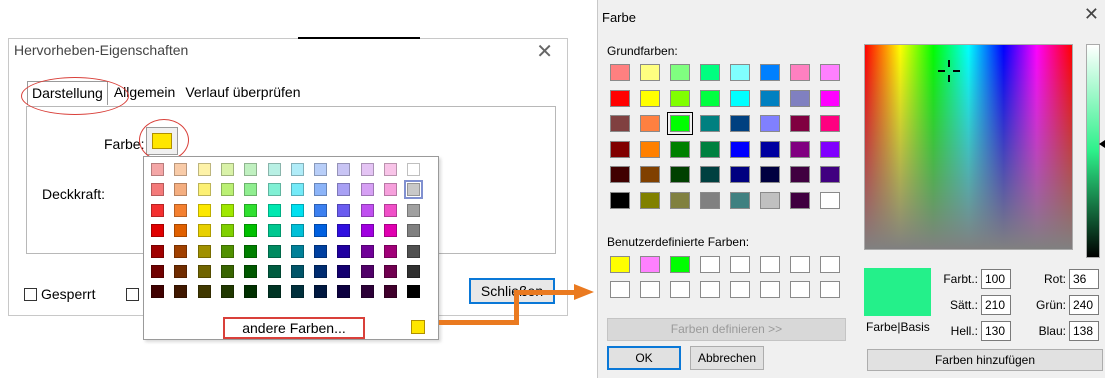 The image size is (1105, 378). What do you see at coordinates (949, 71) in the screenshot?
I see `crosshair-icon` at bounding box center [949, 71].